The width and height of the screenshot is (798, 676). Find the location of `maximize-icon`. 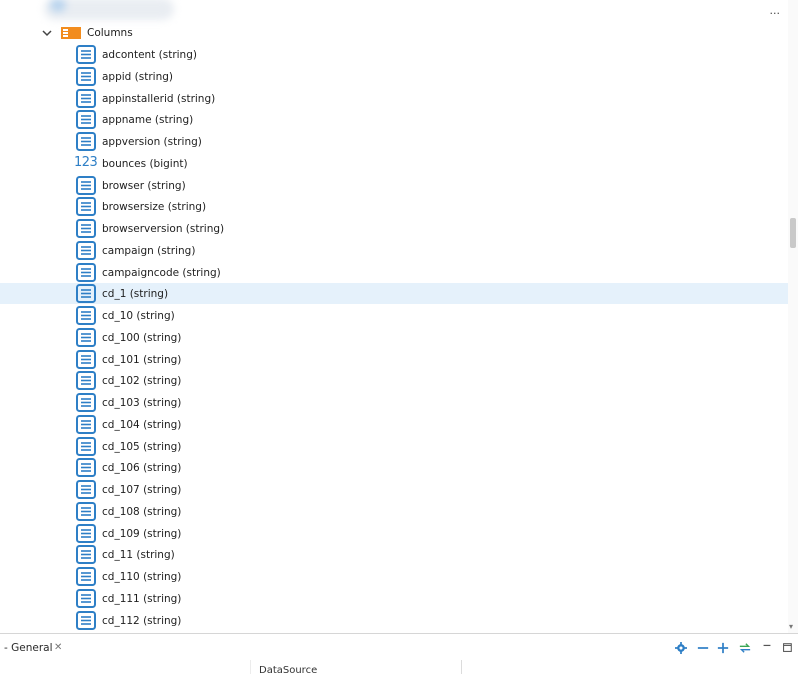

maximize-icon is located at coordinates (787, 648).